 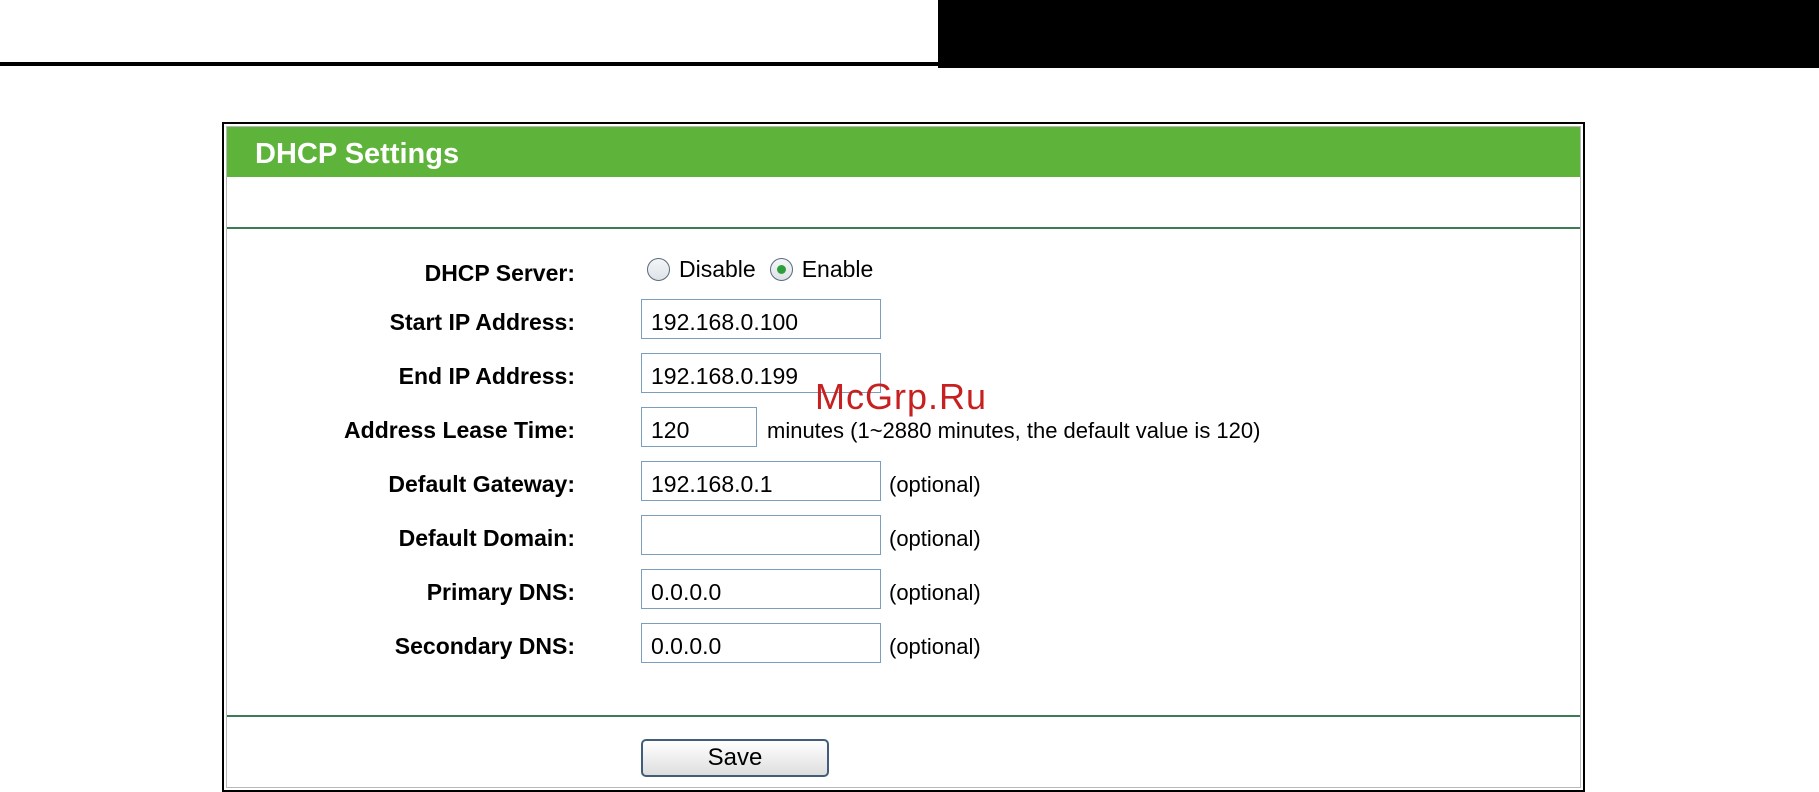 What do you see at coordinates (761, 589) in the screenshot?
I see `primary-dns-input` at bounding box center [761, 589].